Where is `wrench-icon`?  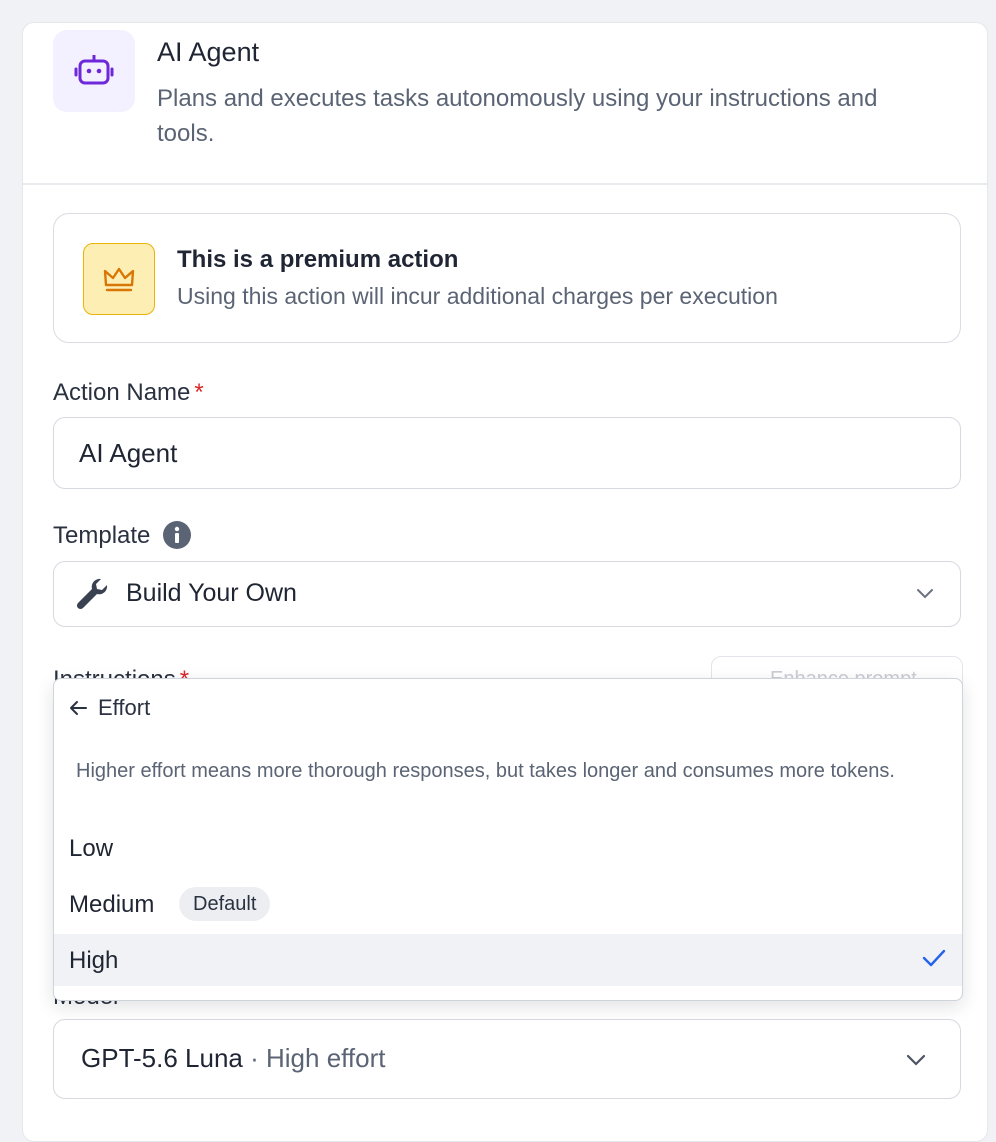
wrench-icon is located at coordinates (92, 594).